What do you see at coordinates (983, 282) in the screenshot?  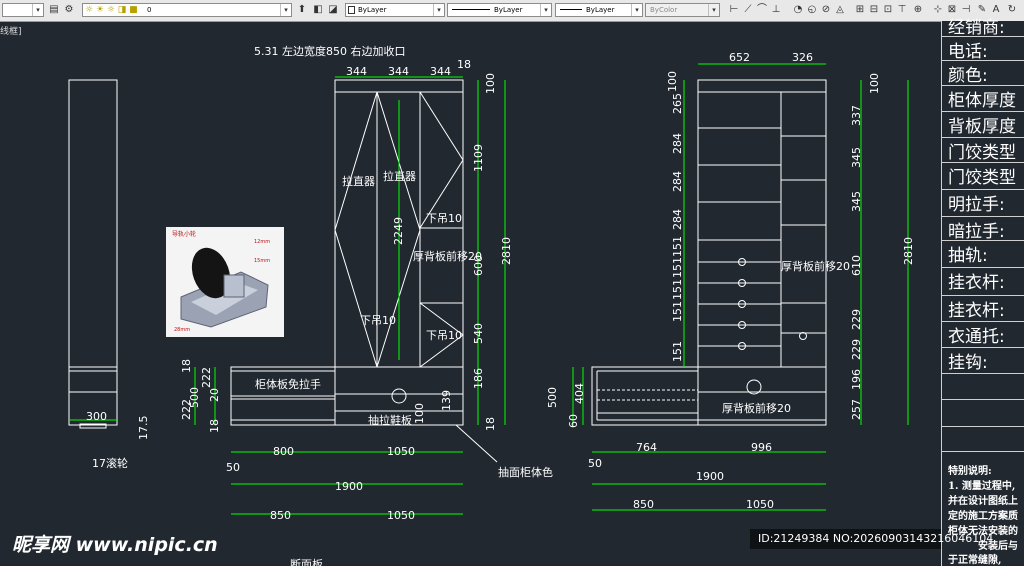 I see `field-hanging-rod-1: 挂衣杆:` at bounding box center [983, 282].